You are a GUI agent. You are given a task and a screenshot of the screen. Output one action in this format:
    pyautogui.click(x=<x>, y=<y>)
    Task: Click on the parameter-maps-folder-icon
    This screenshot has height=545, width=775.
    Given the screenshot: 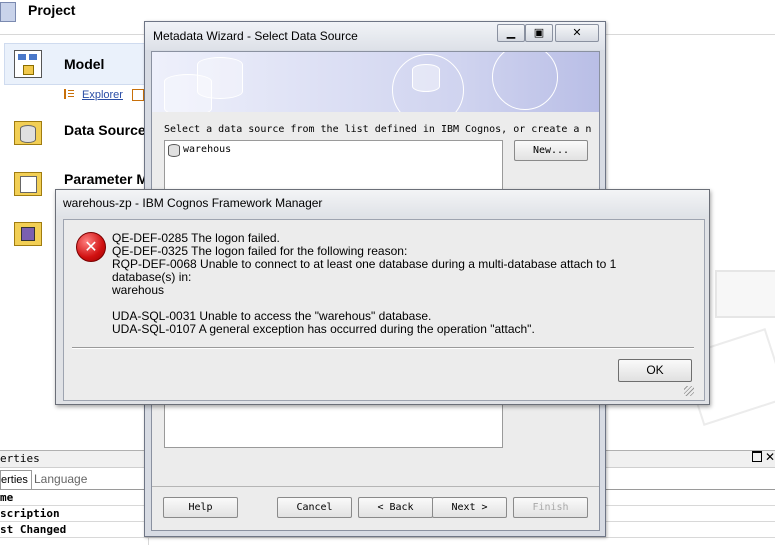 What is the action you would take?
    pyautogui.click(x=28, y=182)
    